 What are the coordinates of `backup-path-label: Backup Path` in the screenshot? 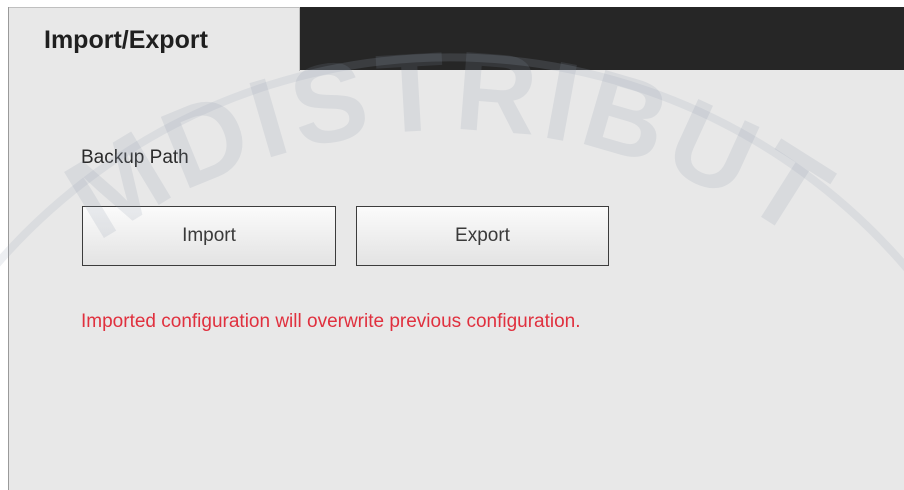 It's located at (135, 157).